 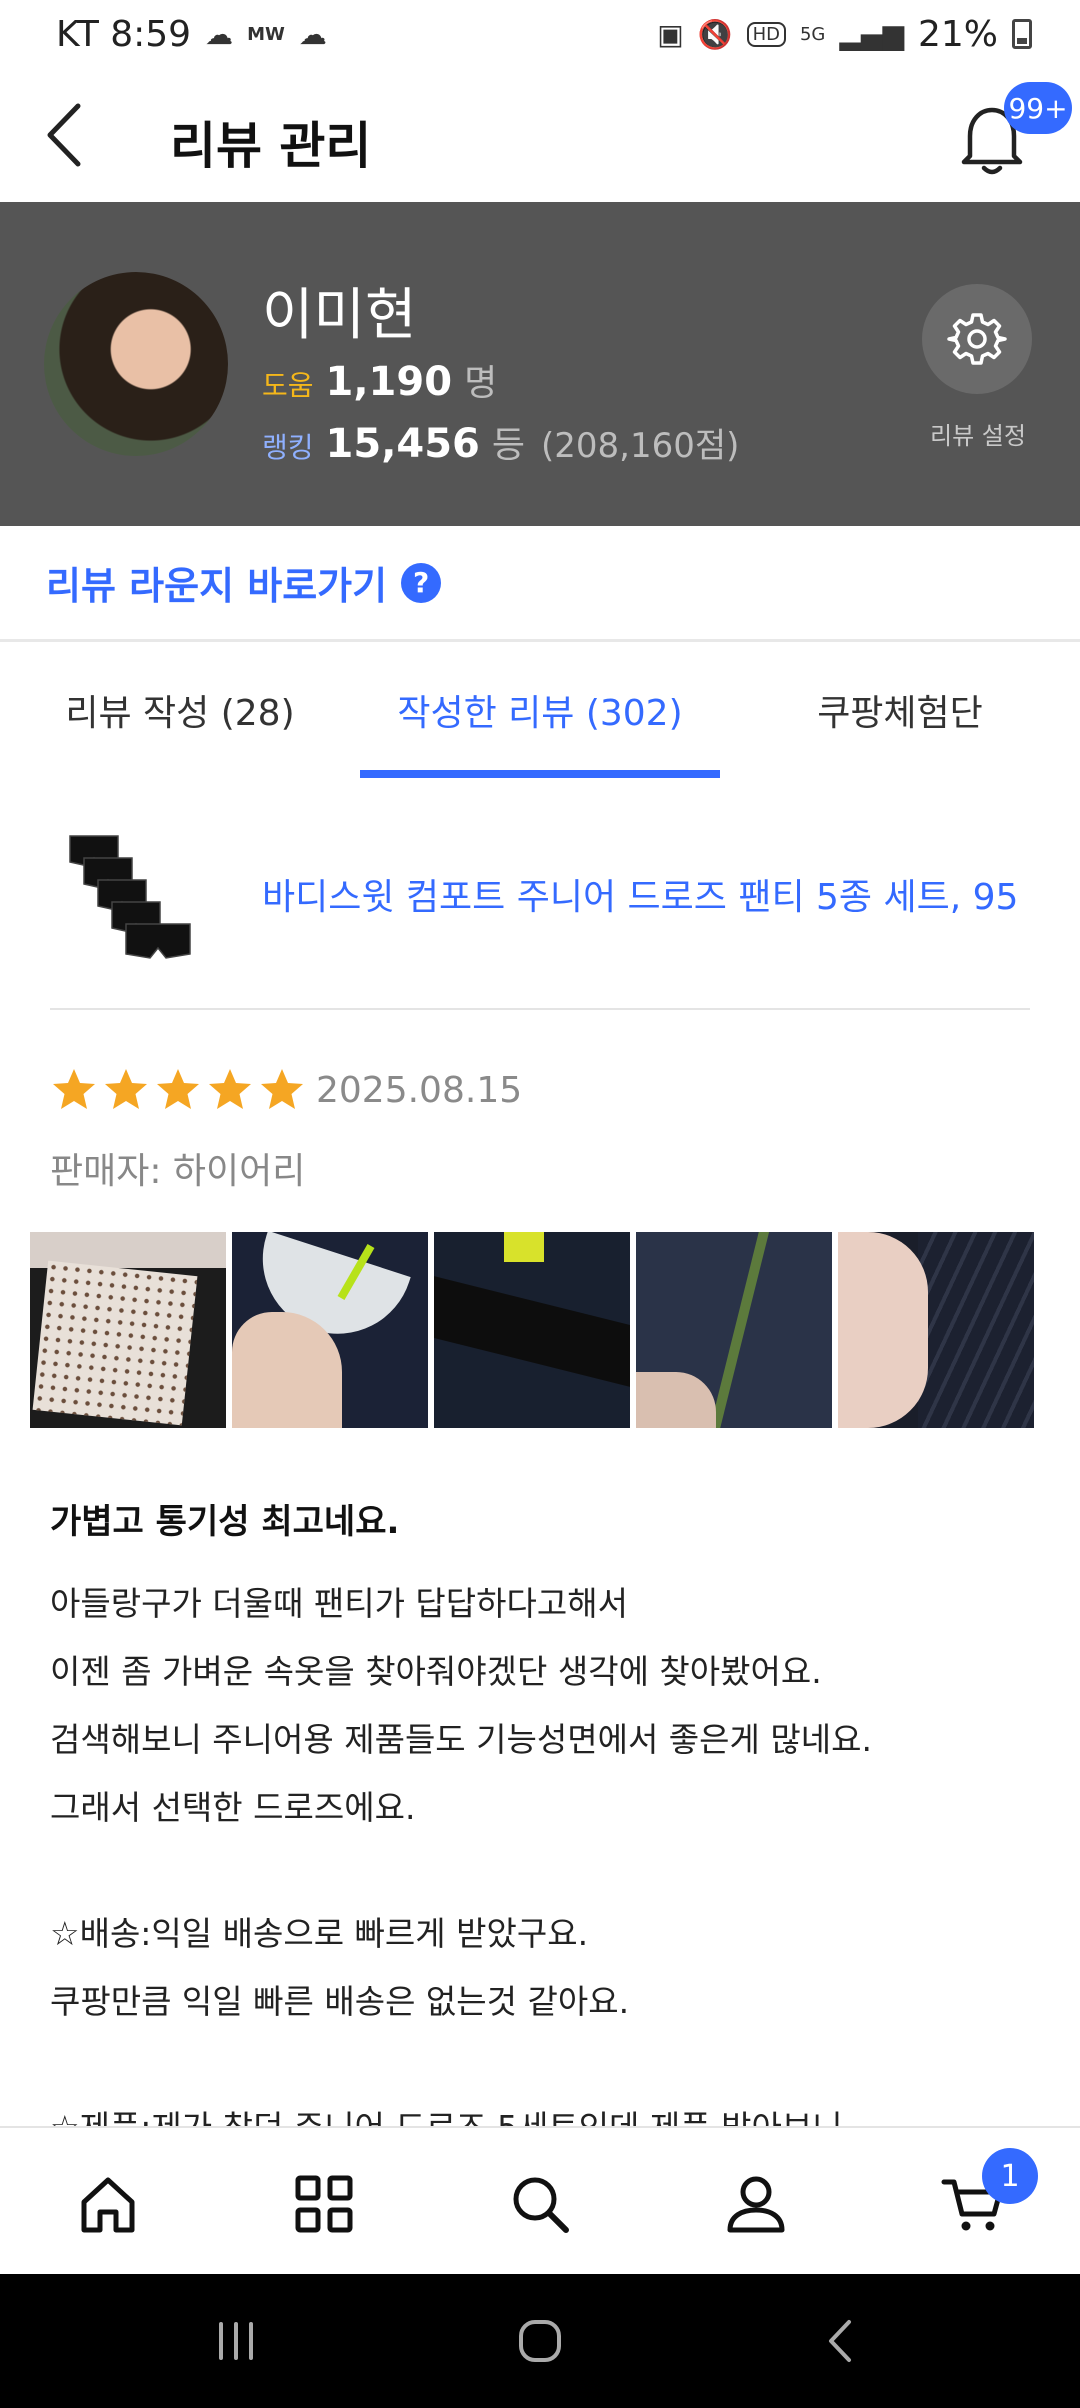 I want to click on battery-icon, so click(x=1022, y=34).